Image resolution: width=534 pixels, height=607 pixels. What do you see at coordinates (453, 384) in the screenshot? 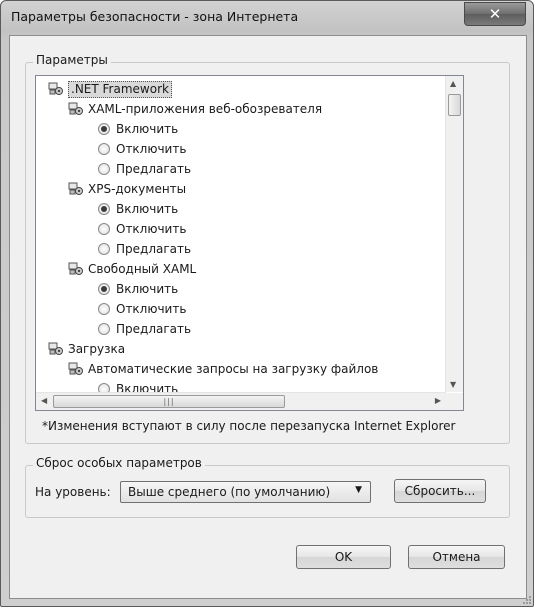
I see `scroll-down-arrow-icon: ▼` at bounding box center [453, 384].